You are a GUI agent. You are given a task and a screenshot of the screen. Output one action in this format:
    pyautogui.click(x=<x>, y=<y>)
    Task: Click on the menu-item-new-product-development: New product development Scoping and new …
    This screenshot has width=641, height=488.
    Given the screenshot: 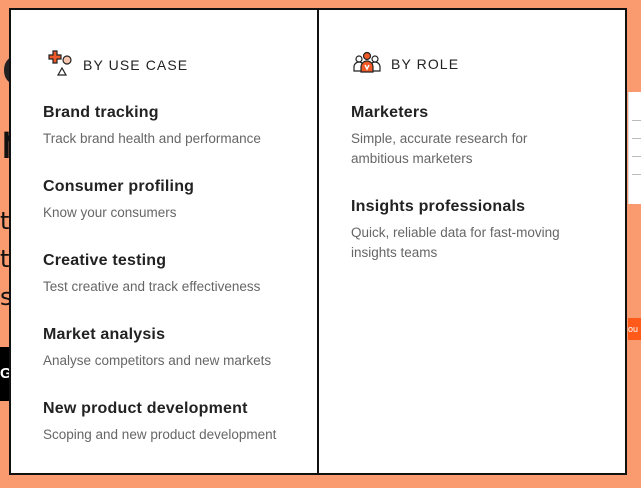 What is the action you would take?
    pyautogui.click(x=159, y=422)
    